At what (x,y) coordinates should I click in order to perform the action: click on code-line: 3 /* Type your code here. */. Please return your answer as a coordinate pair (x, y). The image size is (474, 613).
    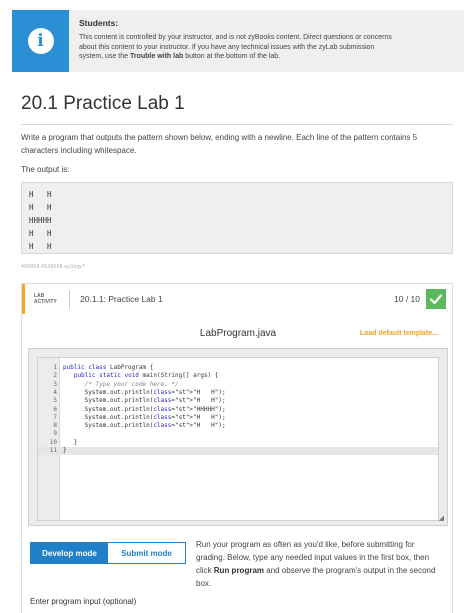
    Looking at the image, I should click on (238, 385).